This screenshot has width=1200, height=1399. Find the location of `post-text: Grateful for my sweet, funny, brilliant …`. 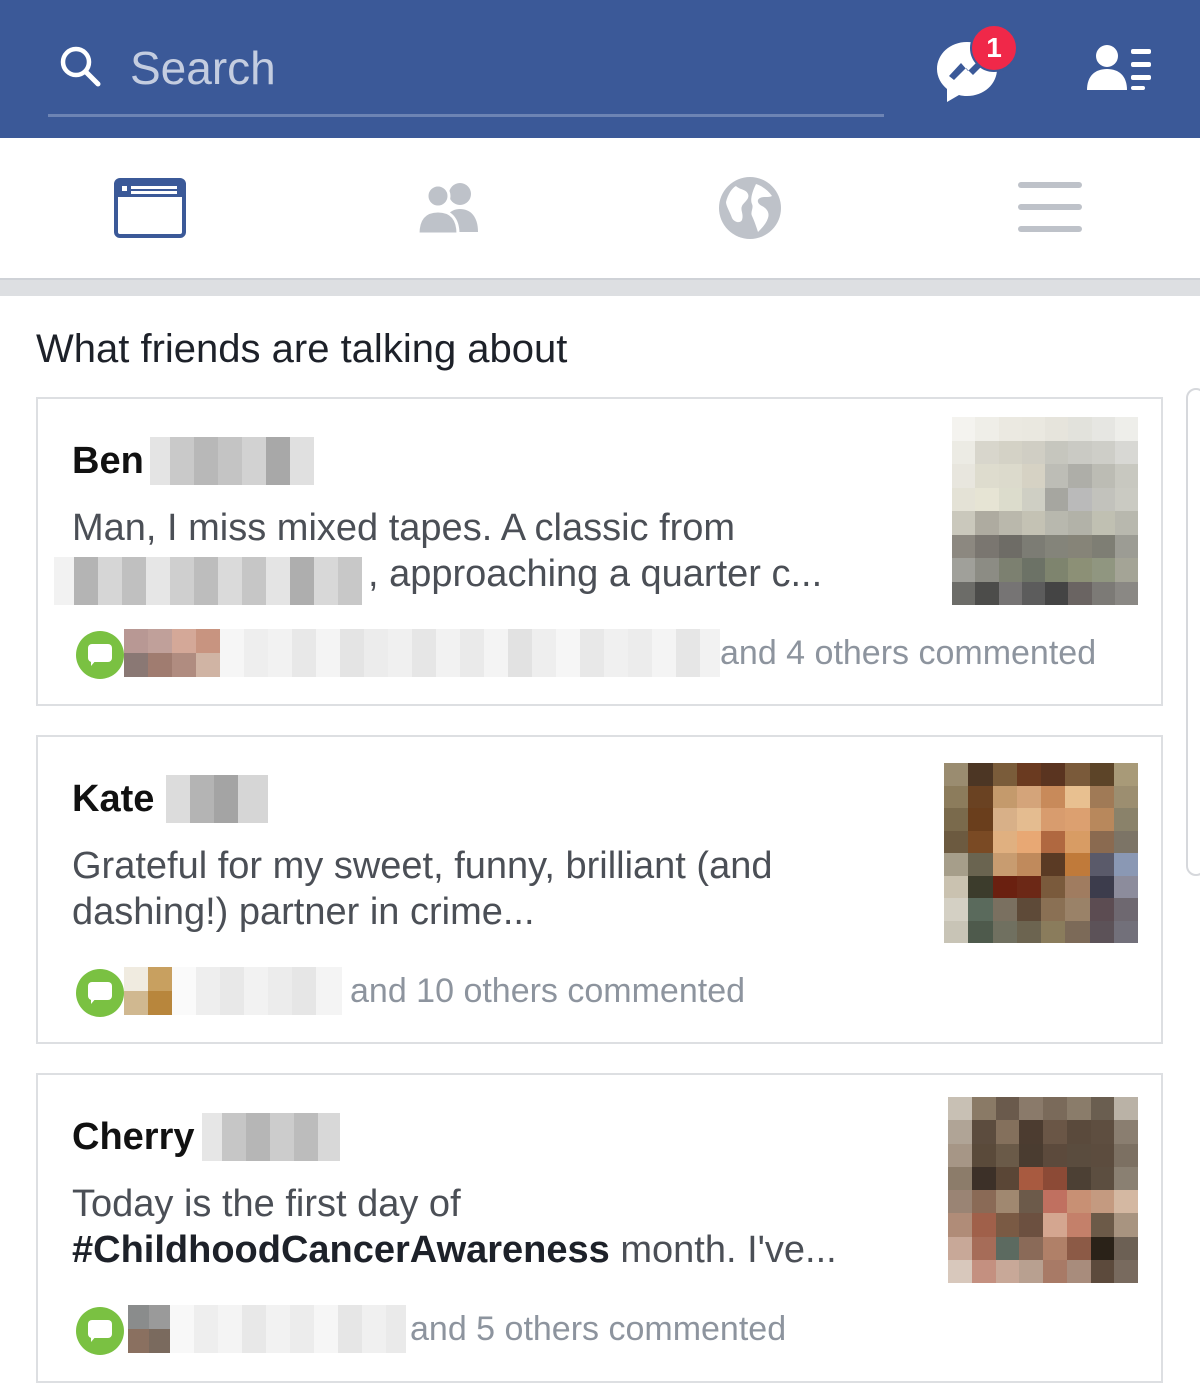

post-text: Grateful for my sweet, funny, brilliant … is located at coordinates (472, 889).